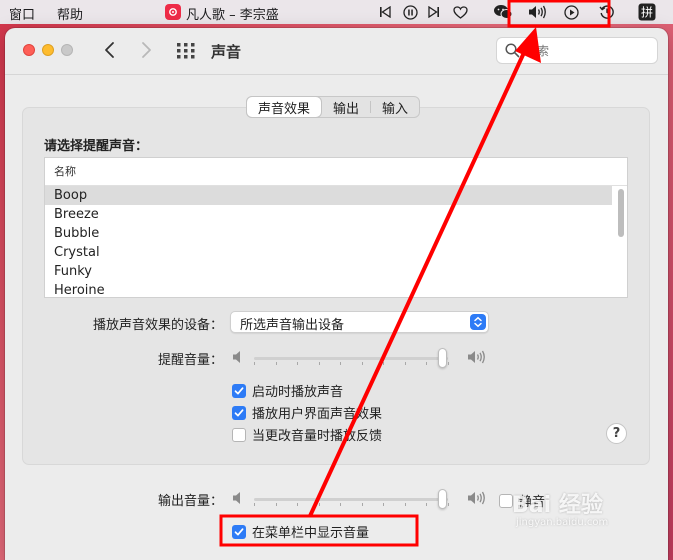 This screenshot has height=560, width=673. Describe the element at coordinates (190, 501) in the screenshot. I see `output-volume-label: 输出音量：` at that location.